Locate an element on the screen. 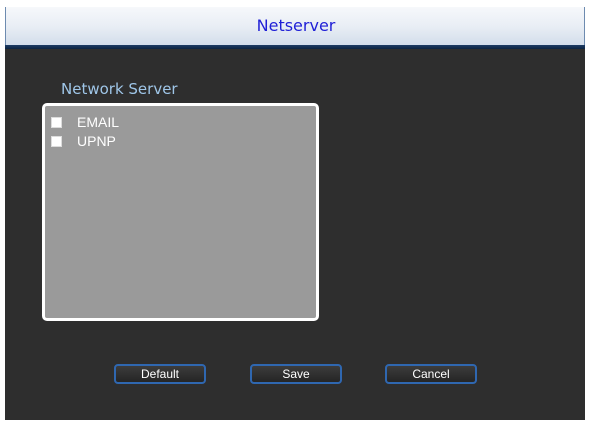 The height and width of the screenshot is (425, 591). upnp-checkbox is located at coordinates (56, 141).